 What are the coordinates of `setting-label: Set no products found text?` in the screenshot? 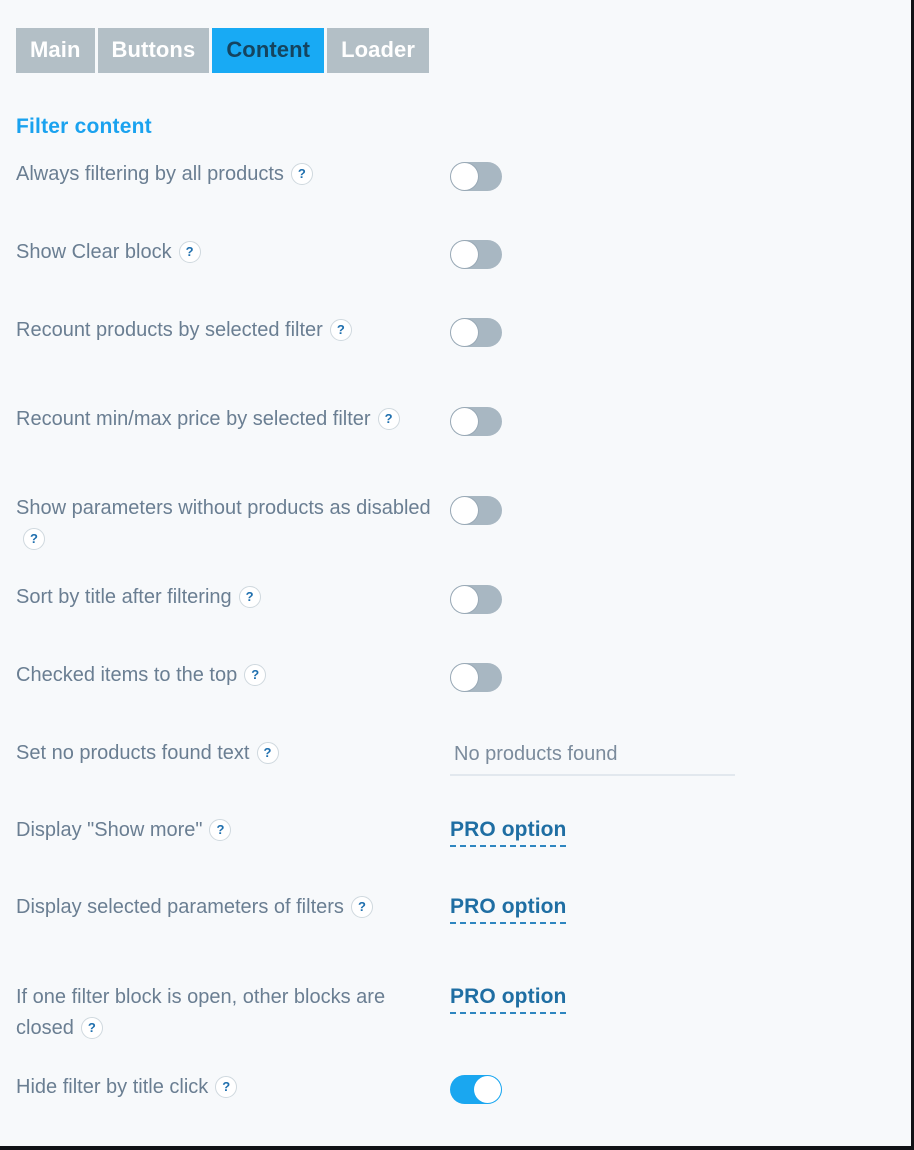 It's located at (233, 753).